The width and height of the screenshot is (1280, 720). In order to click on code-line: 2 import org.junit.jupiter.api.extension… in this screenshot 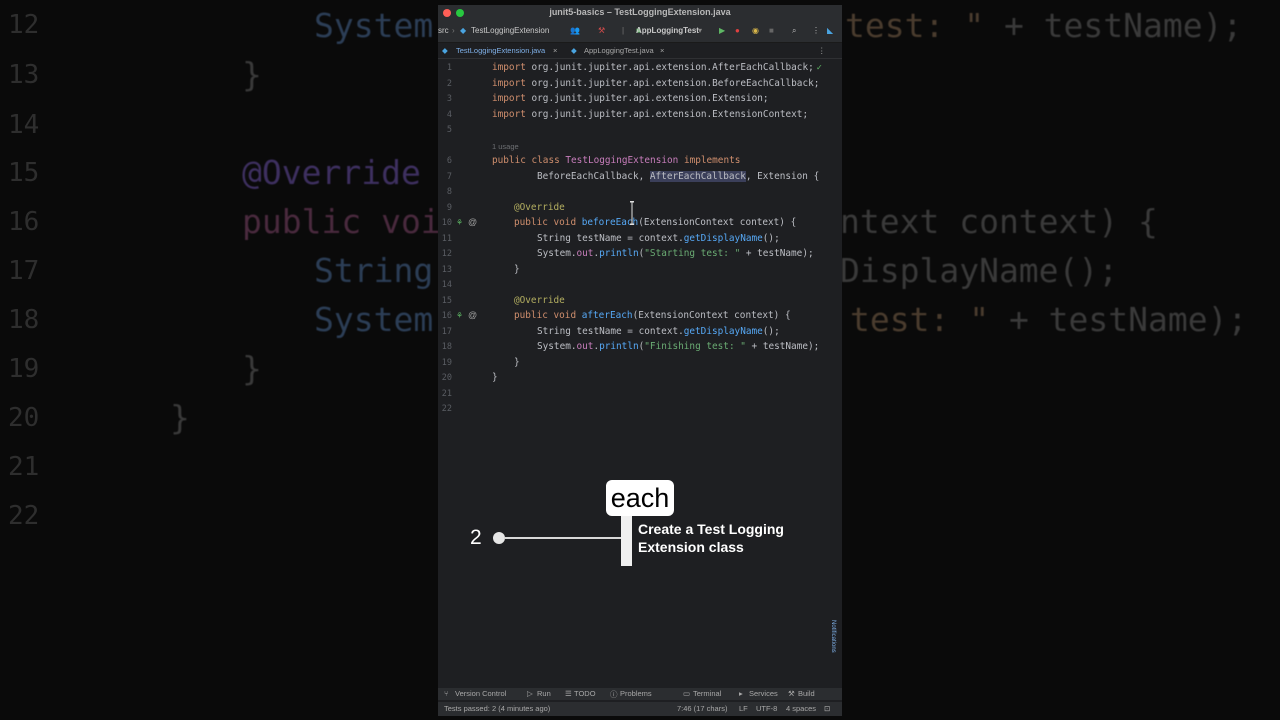, I will do `click(640, 84)`.